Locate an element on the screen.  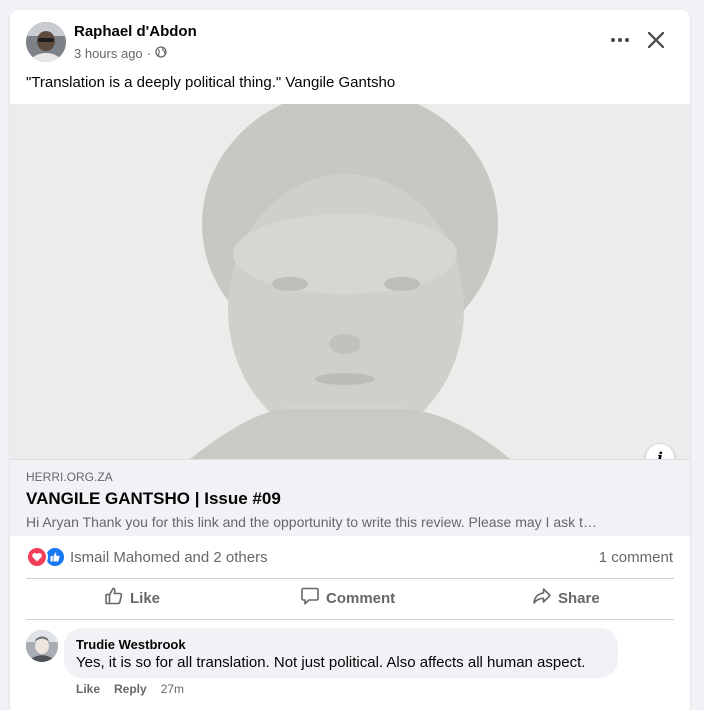
author-name: Raphael d'Abdon is located at coordinates (135, 31).